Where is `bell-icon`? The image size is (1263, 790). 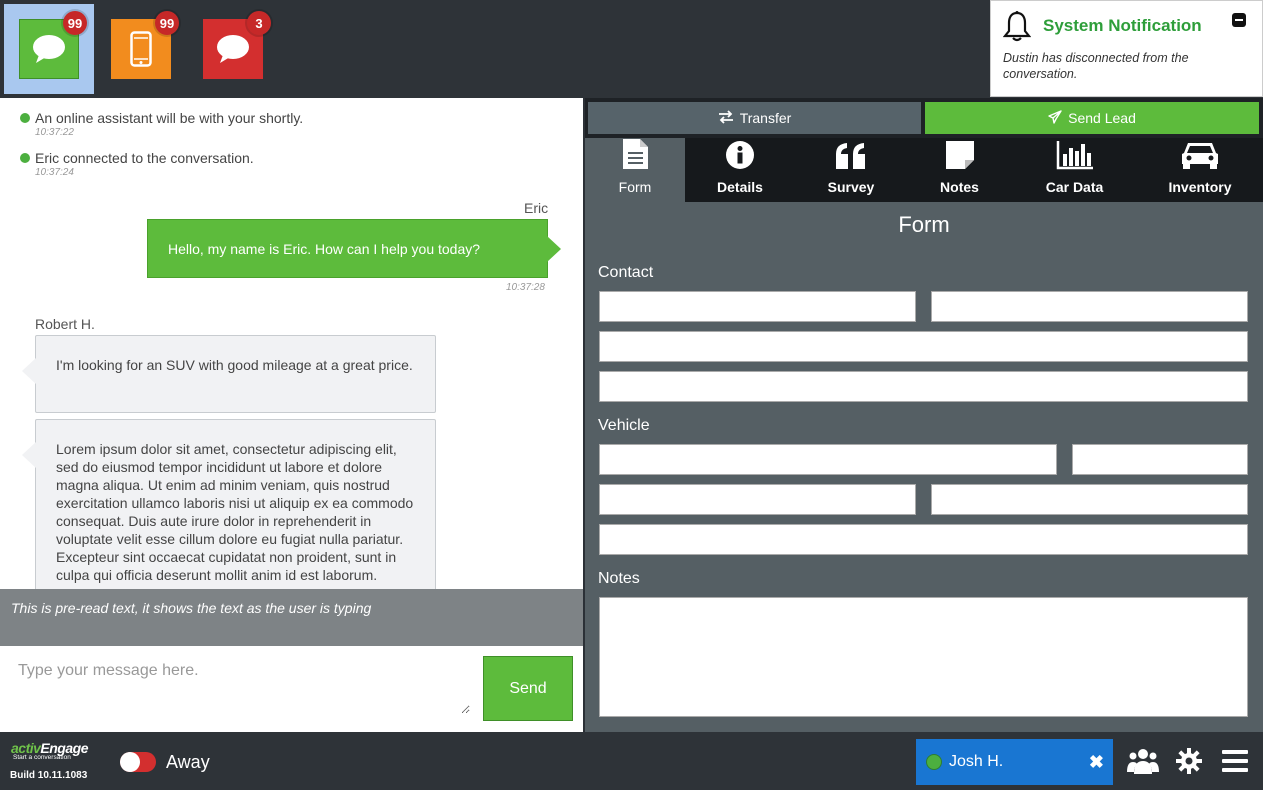
bell-icon is located at coordinates (1017, 28).